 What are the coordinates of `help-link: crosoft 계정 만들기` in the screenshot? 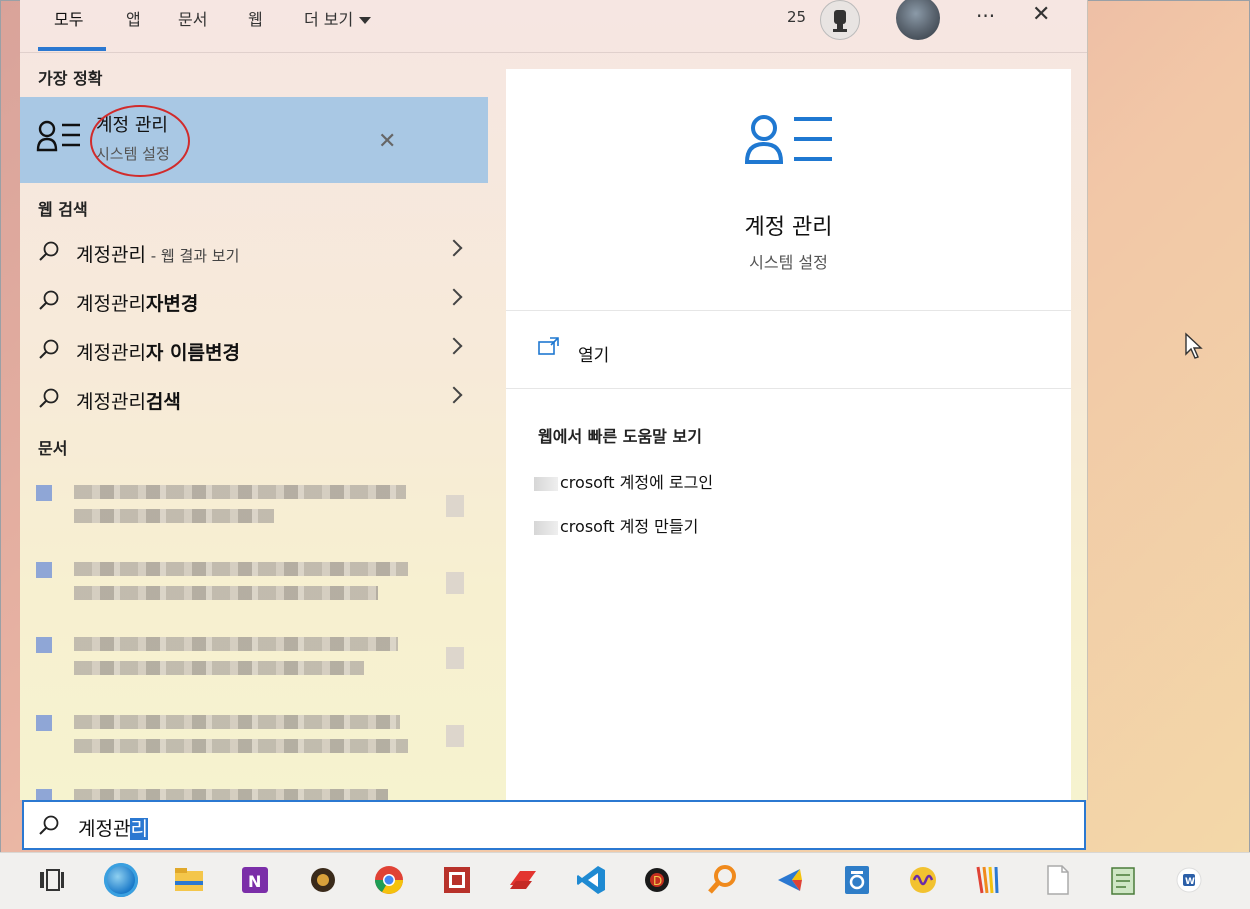 It's located at (616, 525).